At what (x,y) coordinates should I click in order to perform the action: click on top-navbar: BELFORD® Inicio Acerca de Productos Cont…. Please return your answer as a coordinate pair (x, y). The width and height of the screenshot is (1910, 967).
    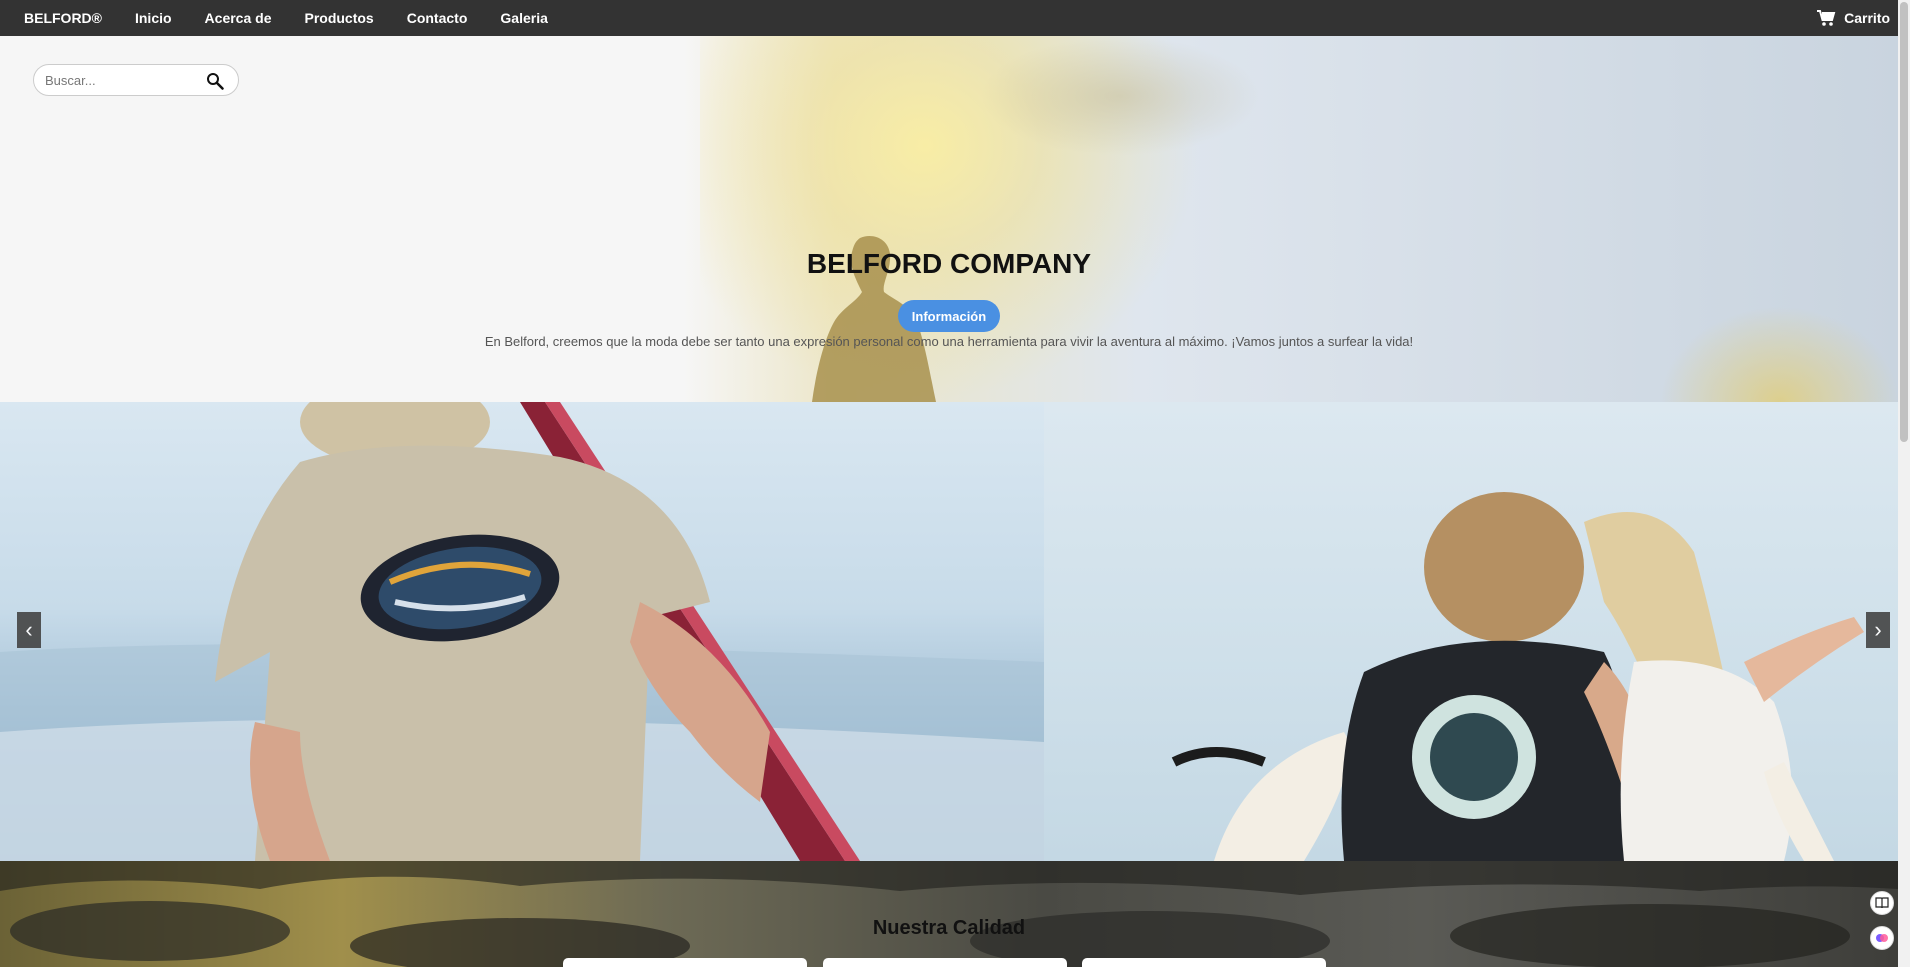
    Looking at the image, I should click on (949, 18).